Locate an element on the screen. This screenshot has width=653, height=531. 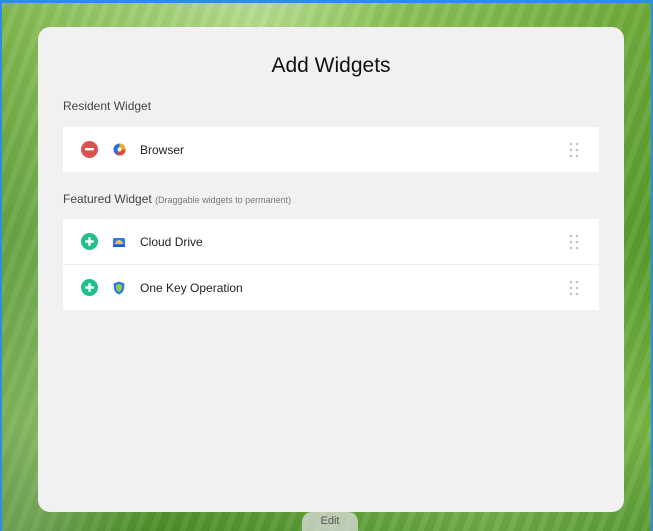
edit-button: Edit is located at coordinates (330, 521).